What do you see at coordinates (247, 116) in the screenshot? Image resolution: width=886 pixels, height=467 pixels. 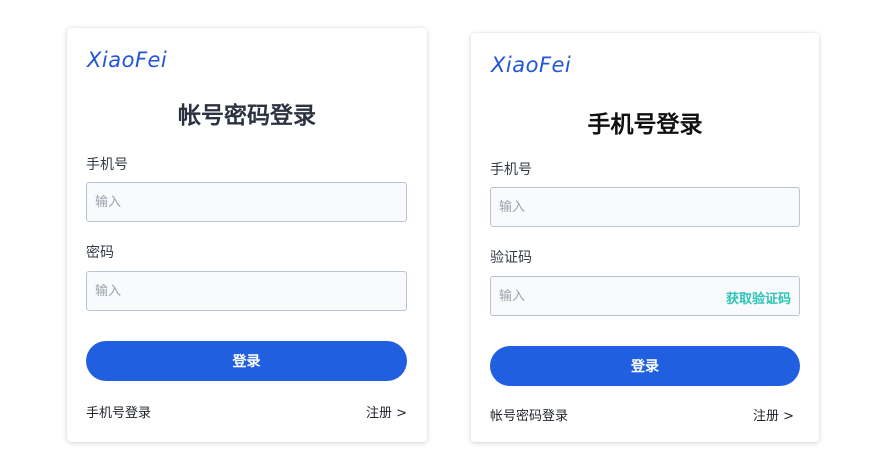 I see `page-title: 帐号密码登录` at bounding box center [247, 116].